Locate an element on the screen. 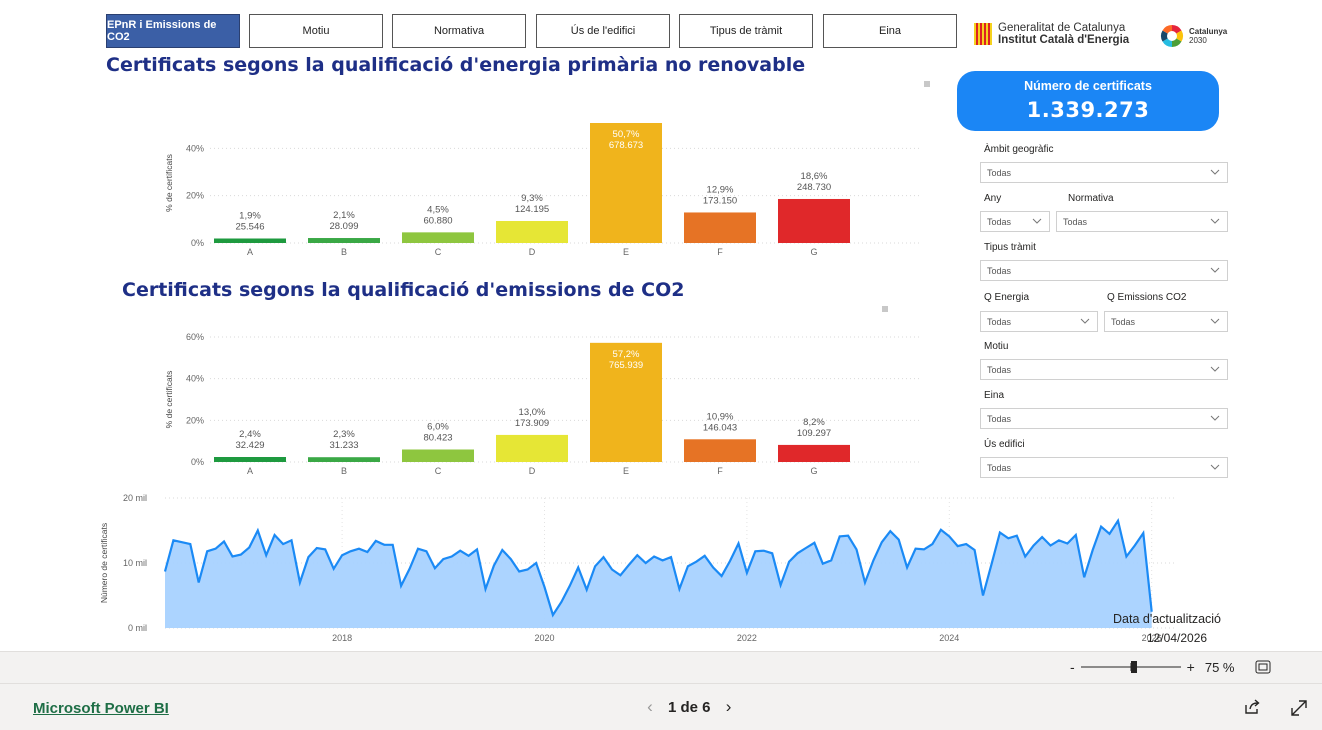 The height and width of the screenshot is (730, 1322). filter-eina-dropdown: Todas is located at coordinates (1104, 418).